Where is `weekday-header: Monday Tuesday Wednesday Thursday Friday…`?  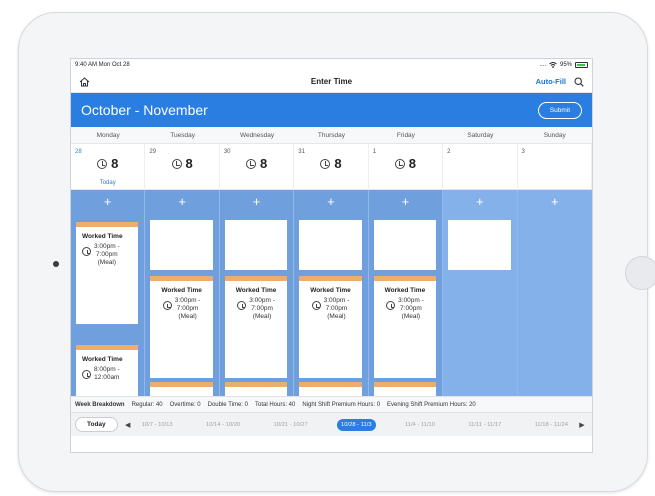 weekday-header: Monday Tuesday Wednesday Thursday Friday… is located at coordinates (331, 135).